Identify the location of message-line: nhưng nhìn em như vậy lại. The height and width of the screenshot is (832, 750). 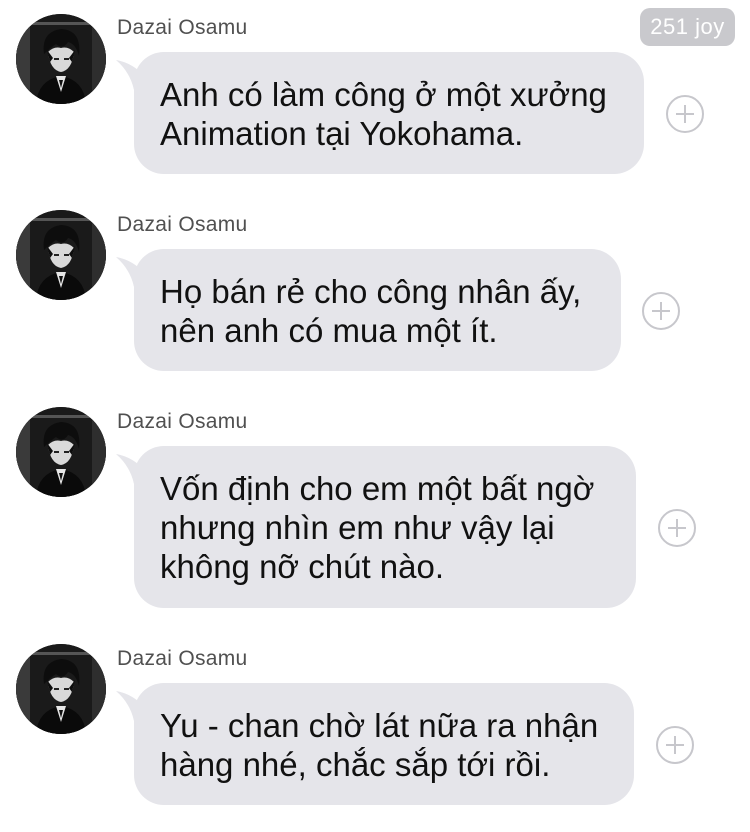
(357, 527).